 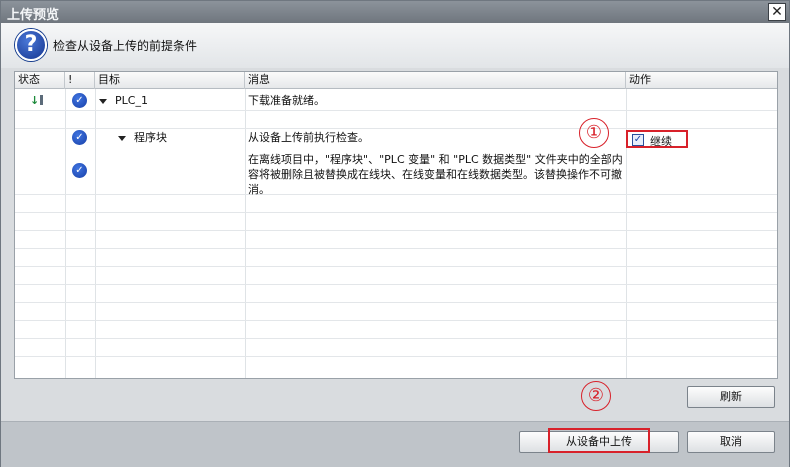 What do you see at coordinates (701, 80) in the screenshot?
I see `col-action: 动作` at bounding box center [701, 80].